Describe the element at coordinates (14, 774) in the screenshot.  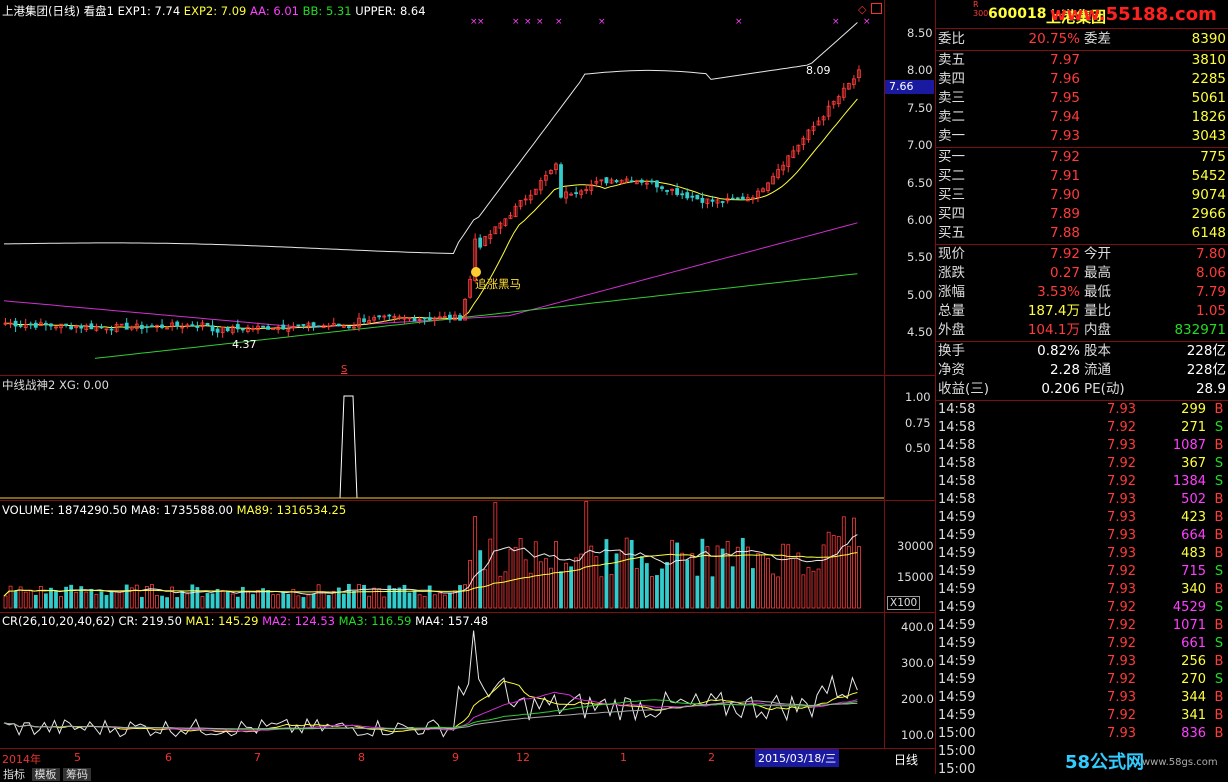
I see `tab-indicator: 指标` at that location.